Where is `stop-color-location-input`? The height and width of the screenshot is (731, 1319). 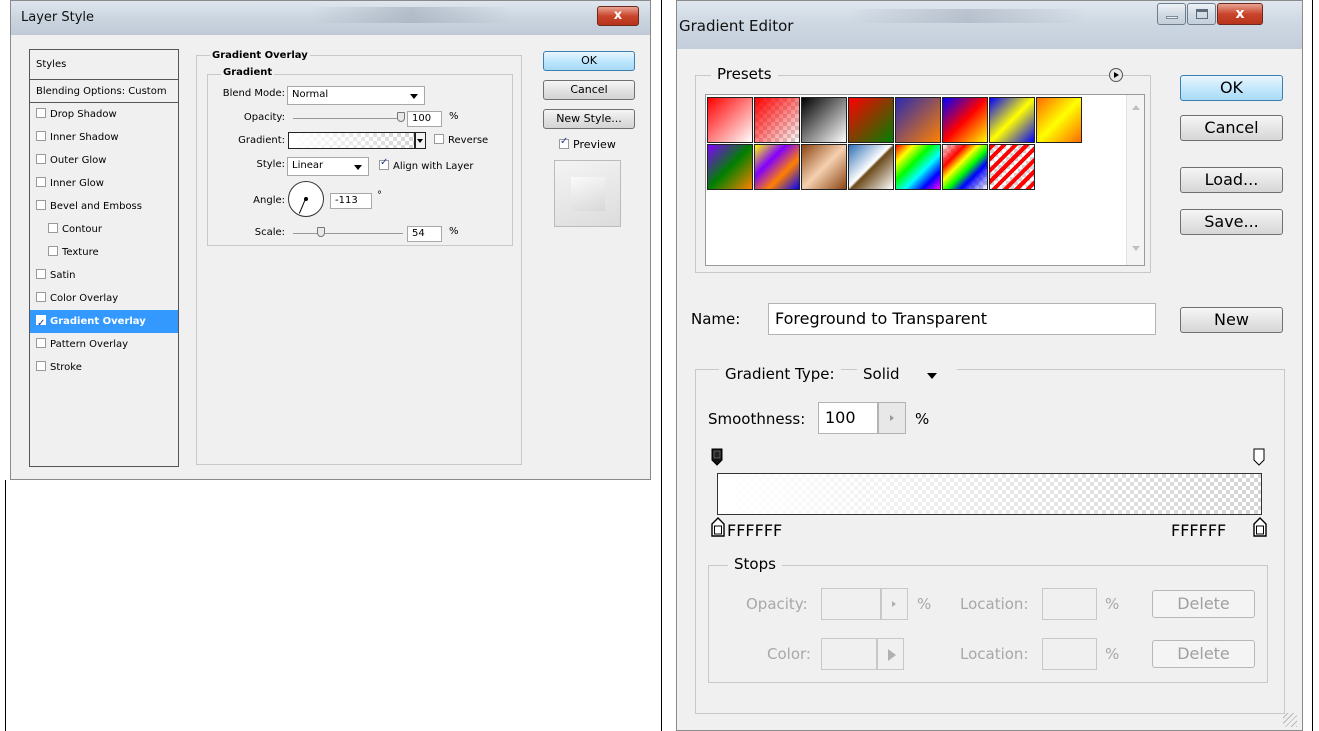
stop-color-location-input is located at coordinates (1069, 654).